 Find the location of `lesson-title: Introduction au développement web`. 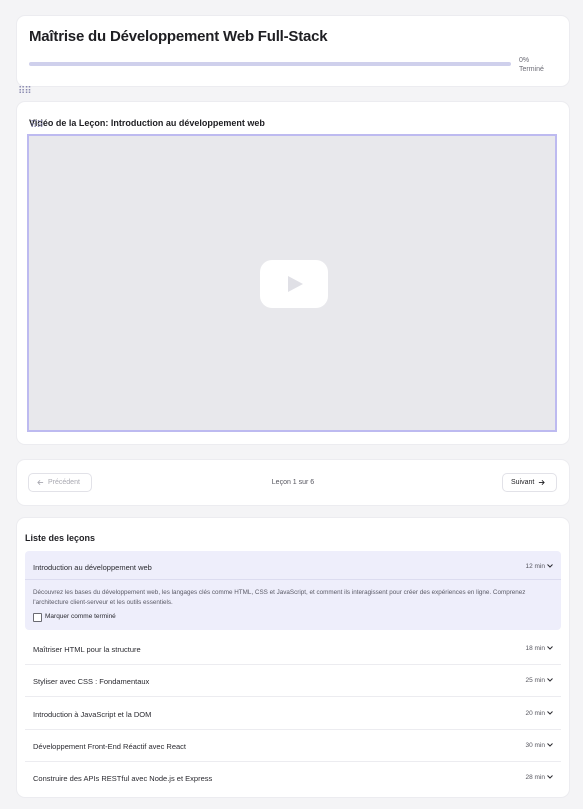

lesson-title: Introduction au développement web is located at coordinates (92, 567).